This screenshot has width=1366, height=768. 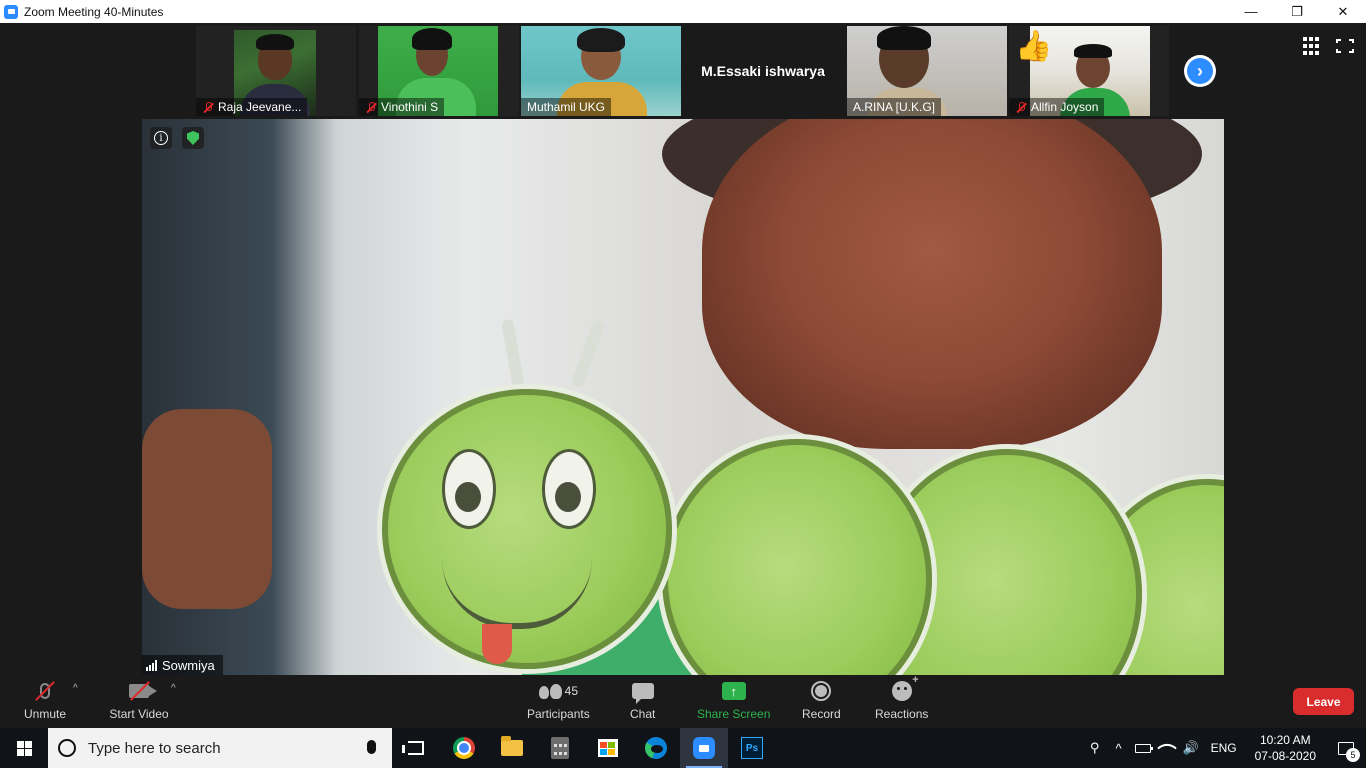 What do you see at coordinates (550, 691) in the screenshot?
I see `participants-icon` at bounding box center [550, 691].